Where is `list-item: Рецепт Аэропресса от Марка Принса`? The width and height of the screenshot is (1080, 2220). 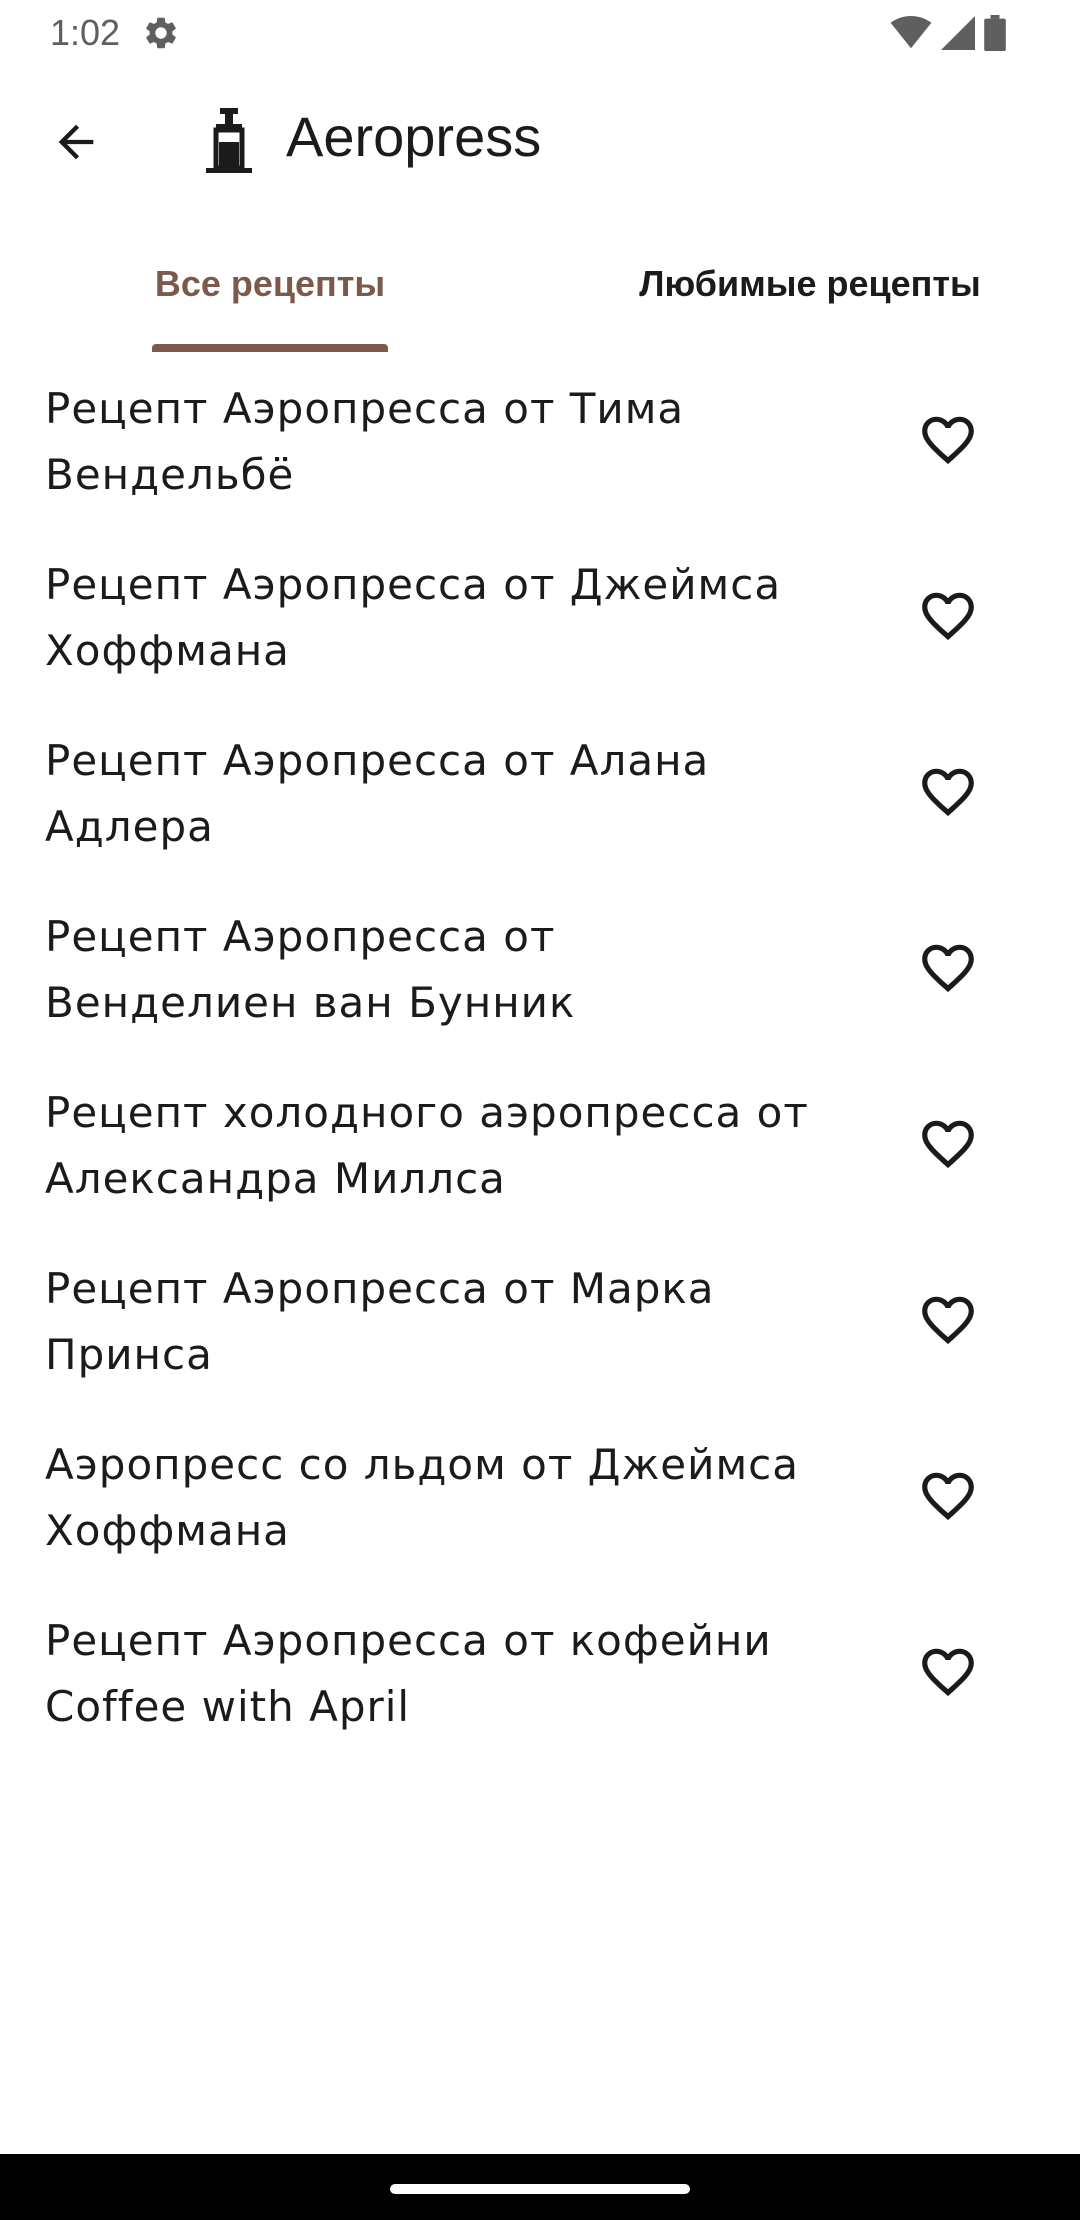
list-item: Рецепт Аэропресса от Марка Принса is located at coordinates (540, 1320).